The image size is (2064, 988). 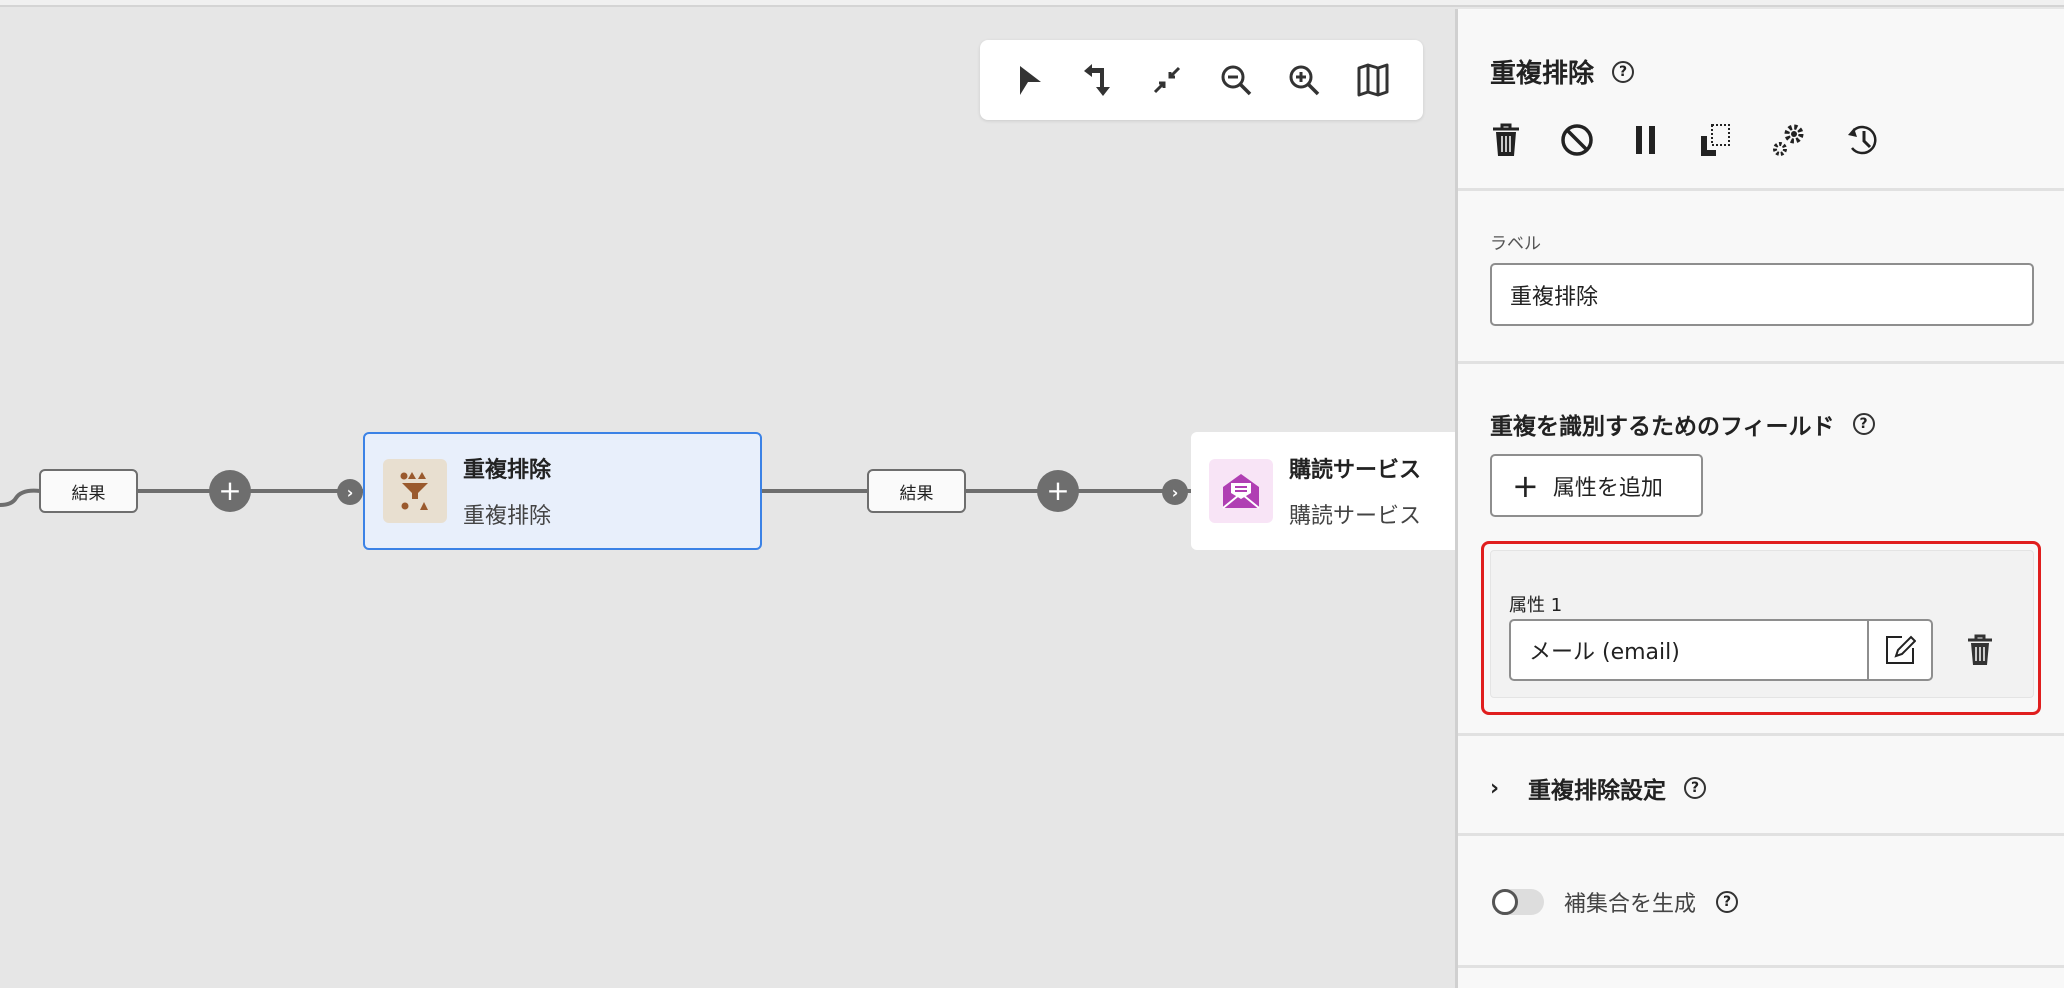 I want to click on reorder-icon, so click(x=1099, y=80).